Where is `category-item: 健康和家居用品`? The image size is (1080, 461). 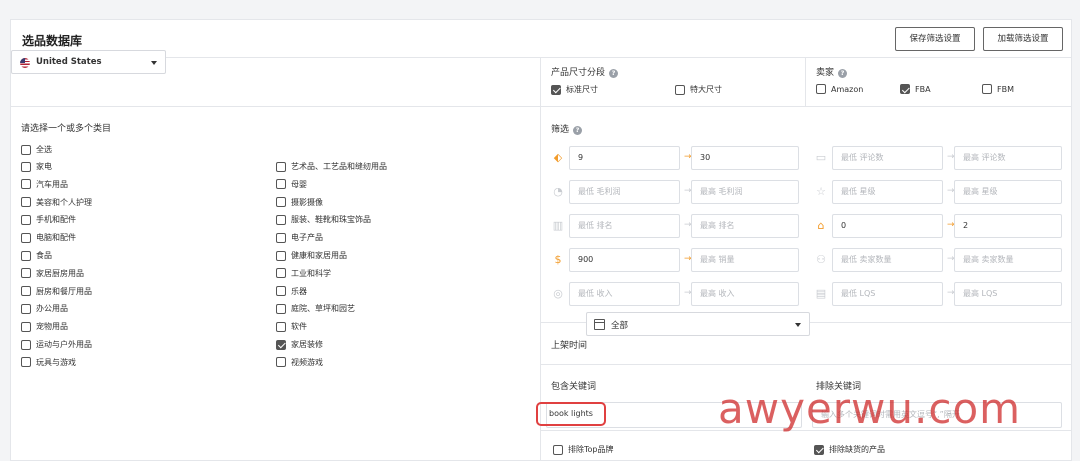
category-item: 健康和家居用品 is located at coordinates (311, 255).